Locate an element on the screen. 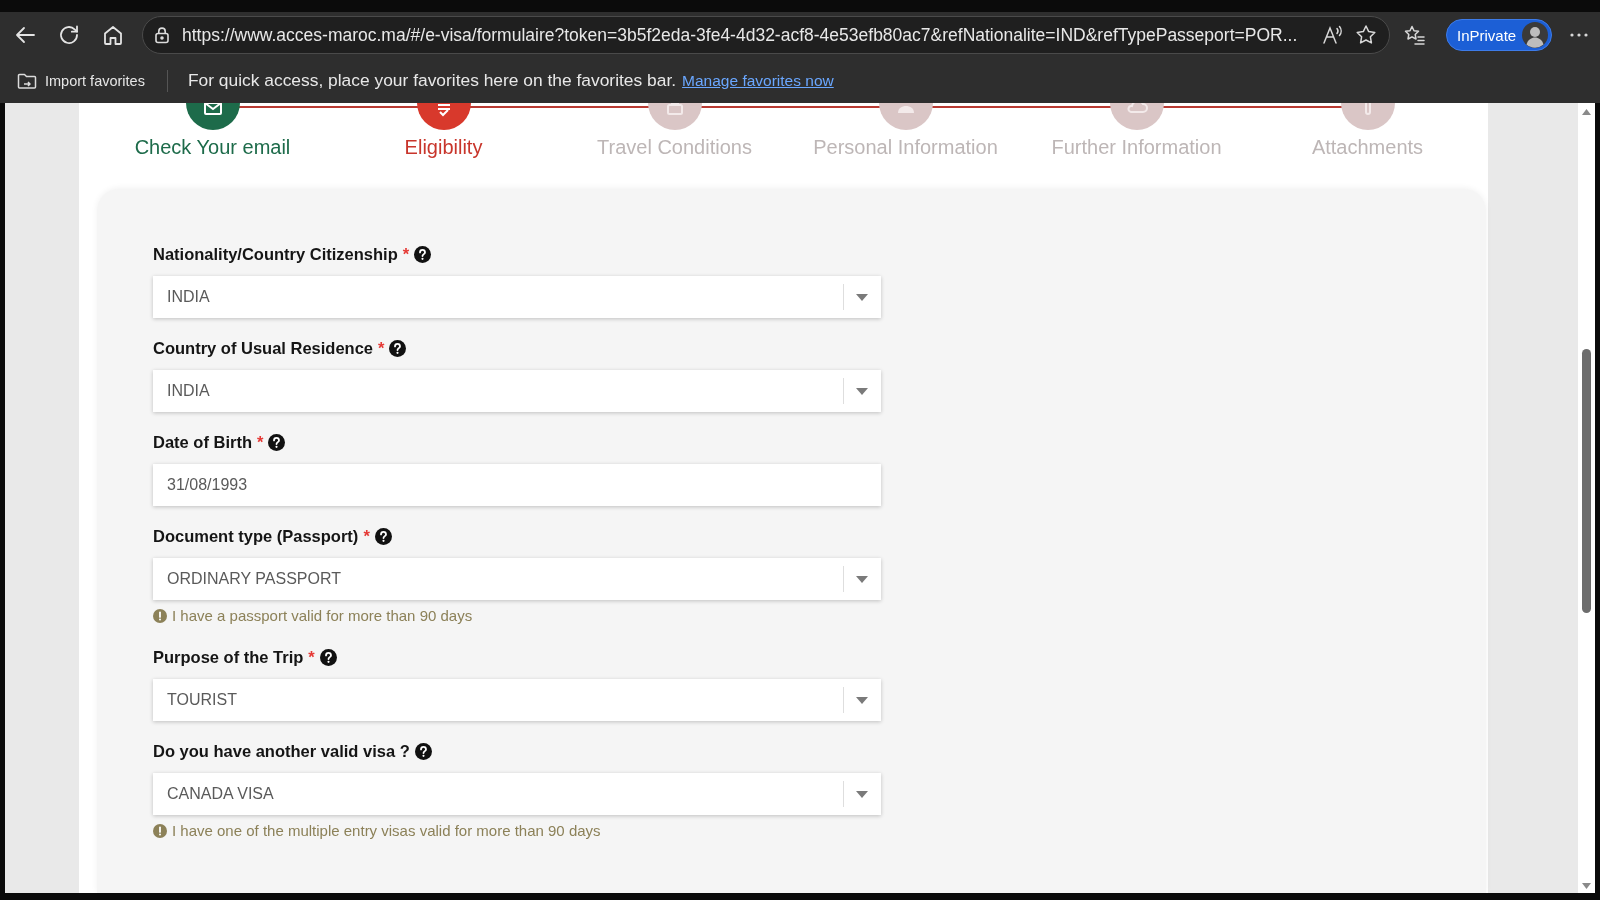  avatar-icon is located at coordinates (1535, 35).